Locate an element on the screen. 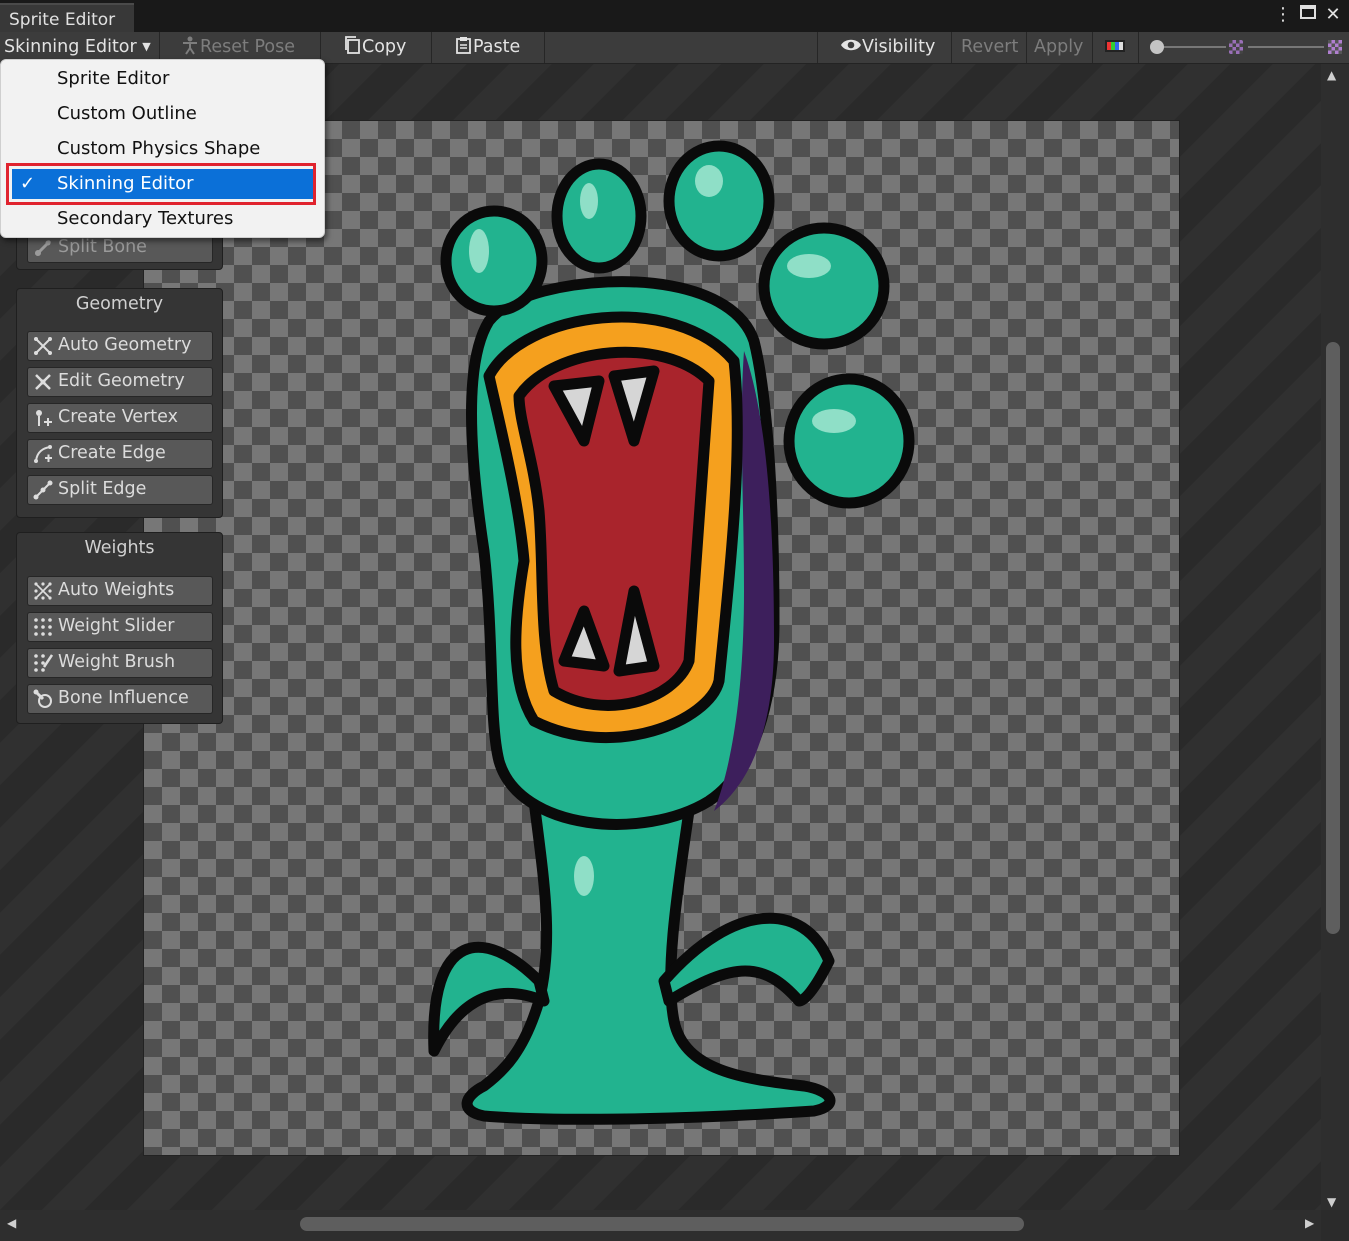 The height and width of the screenshot is (1241, 1349). split-bone-icon is located at coordinates (43, 248).